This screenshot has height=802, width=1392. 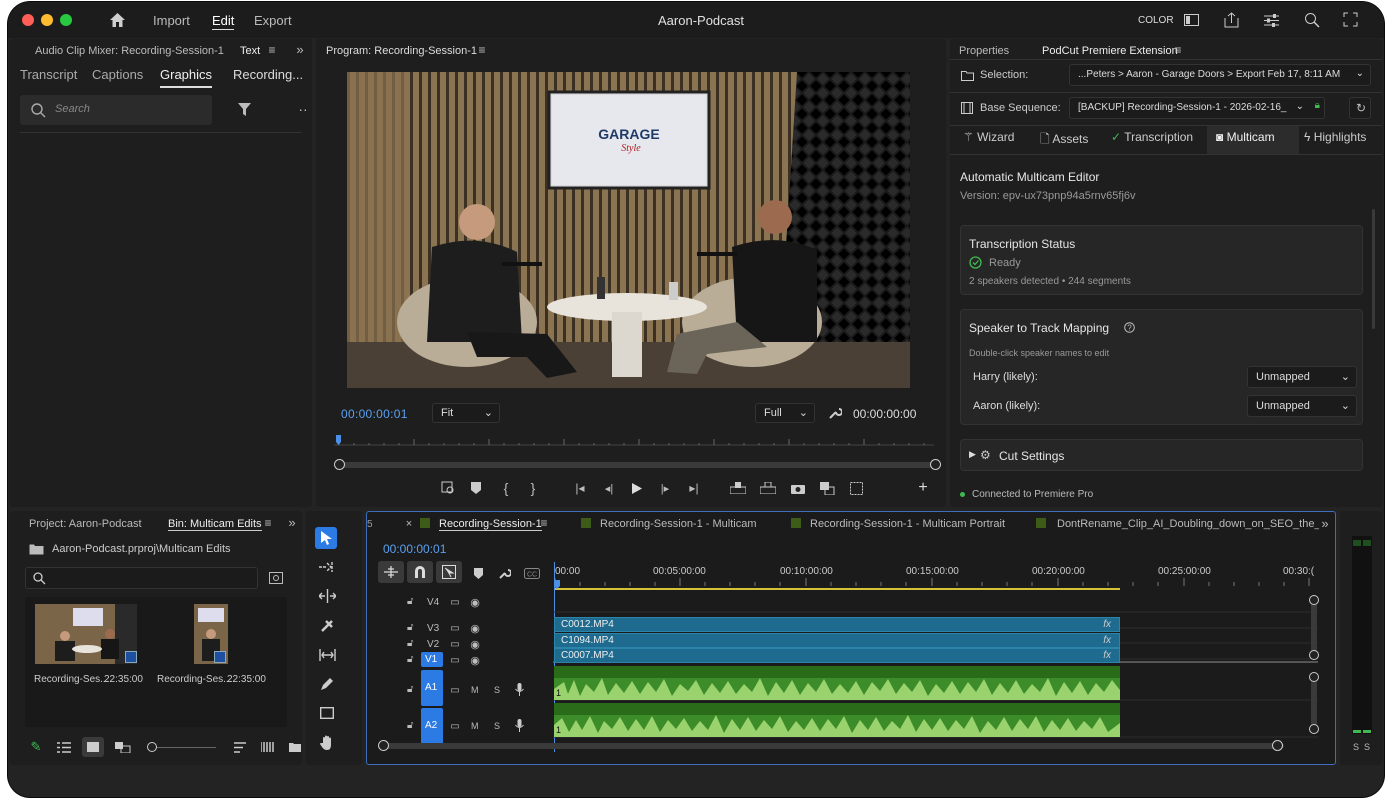 I want to click on tab-transcription: ✓ Transcription, so click(x=1152, y=137).